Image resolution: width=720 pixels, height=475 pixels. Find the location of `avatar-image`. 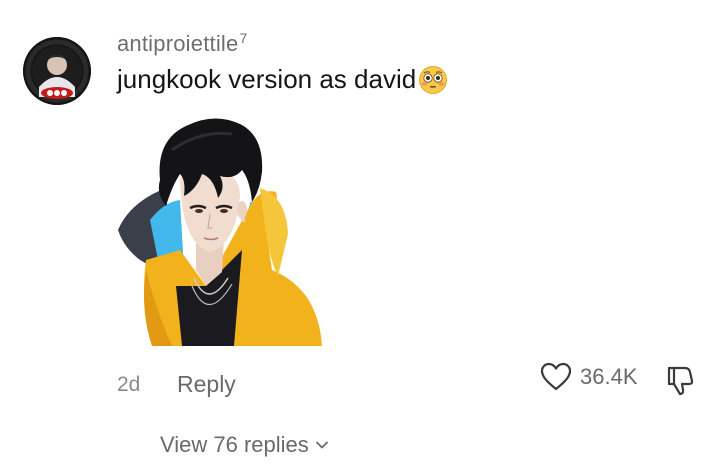

avatar-image is located at coordinates (57, 71).